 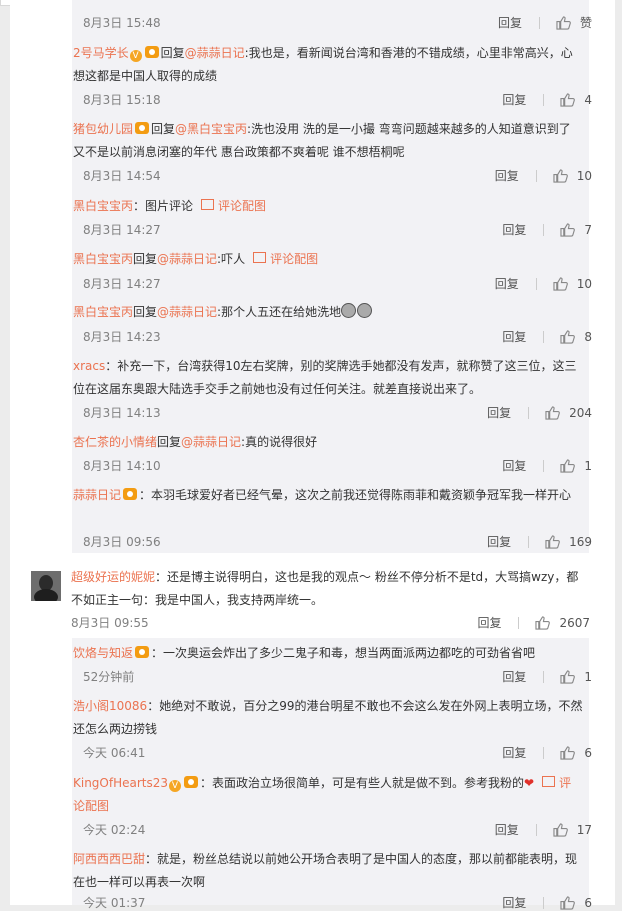 I want to click on like-count: 8, so click(x=588, y=336).